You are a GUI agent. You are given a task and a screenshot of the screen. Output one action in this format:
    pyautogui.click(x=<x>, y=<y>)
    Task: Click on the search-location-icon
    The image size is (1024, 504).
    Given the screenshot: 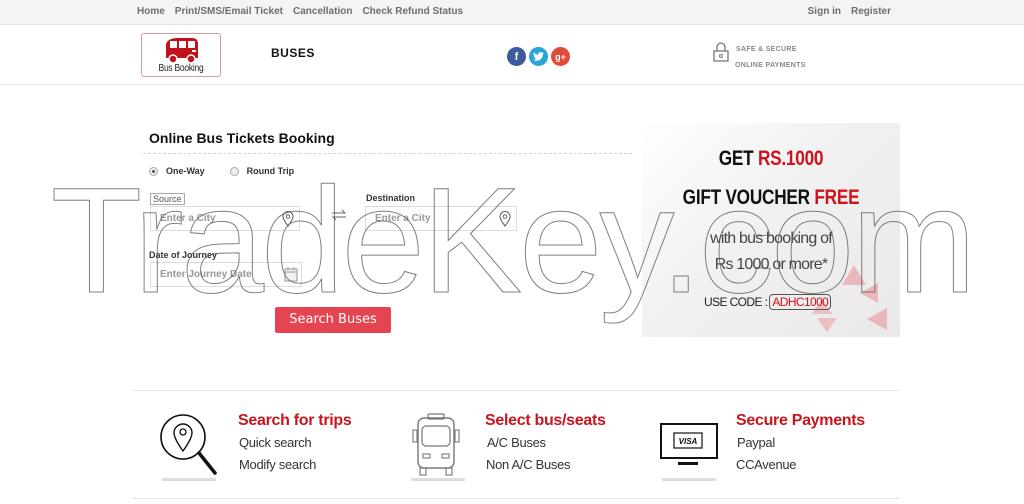 What is the action you would take?
    pyautogui.click(x=188, y=447)
    